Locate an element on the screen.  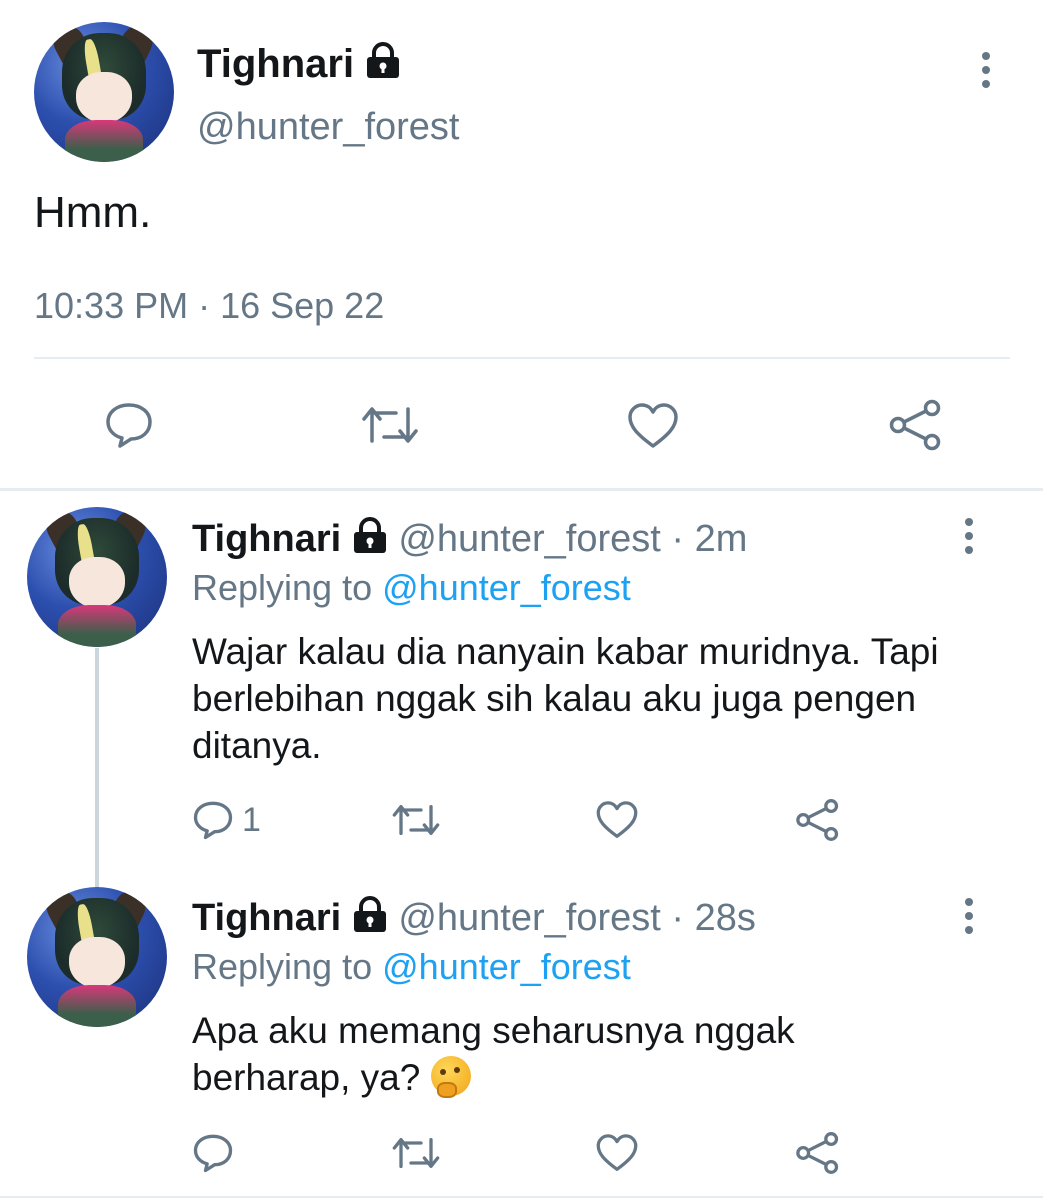
thinking-face-emoji is located at coordinates (450, 1077).